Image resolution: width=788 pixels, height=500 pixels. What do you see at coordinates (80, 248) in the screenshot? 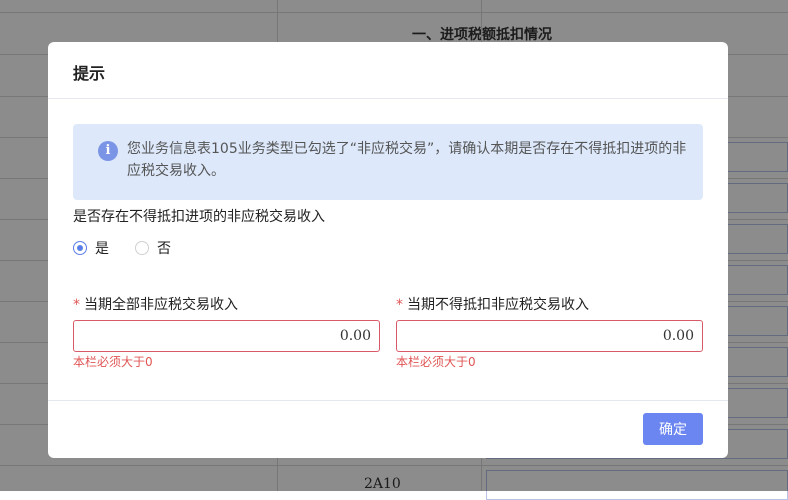
I see `radio-checked-icon` at bounding box center [80, 248].